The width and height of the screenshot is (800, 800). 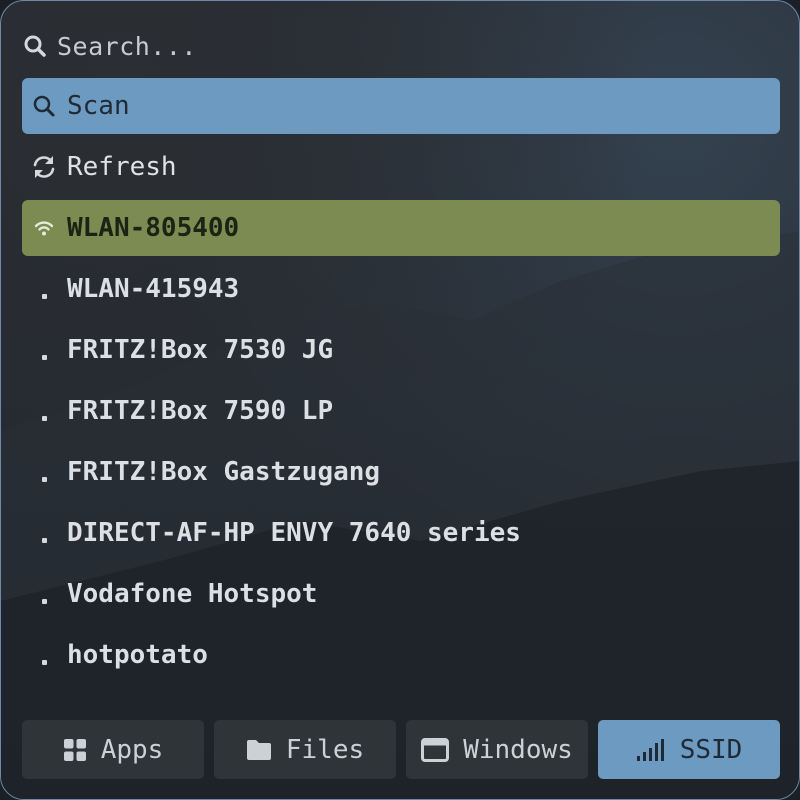 What do you see at coordinates (122, 167) in the screenshot?
I see `refresh-label: Refresh` at bounding box center [122, 167].